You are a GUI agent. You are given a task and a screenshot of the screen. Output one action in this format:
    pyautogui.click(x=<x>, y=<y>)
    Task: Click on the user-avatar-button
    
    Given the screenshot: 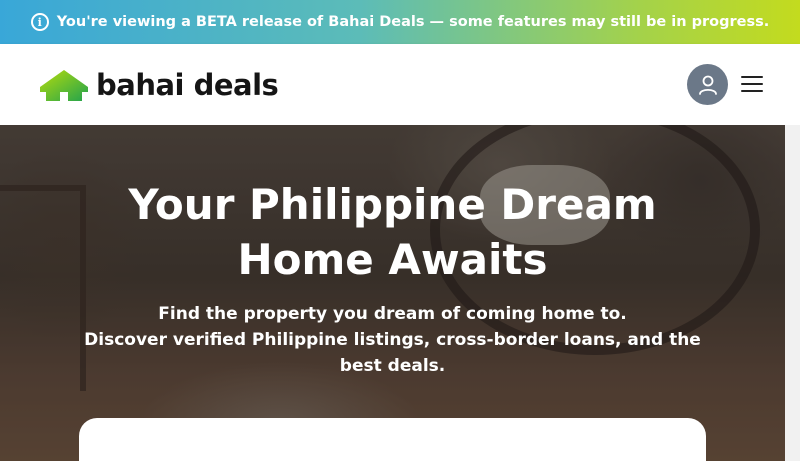 What is the action you would take?
    pyautogui.click(x=707, y=84)
    